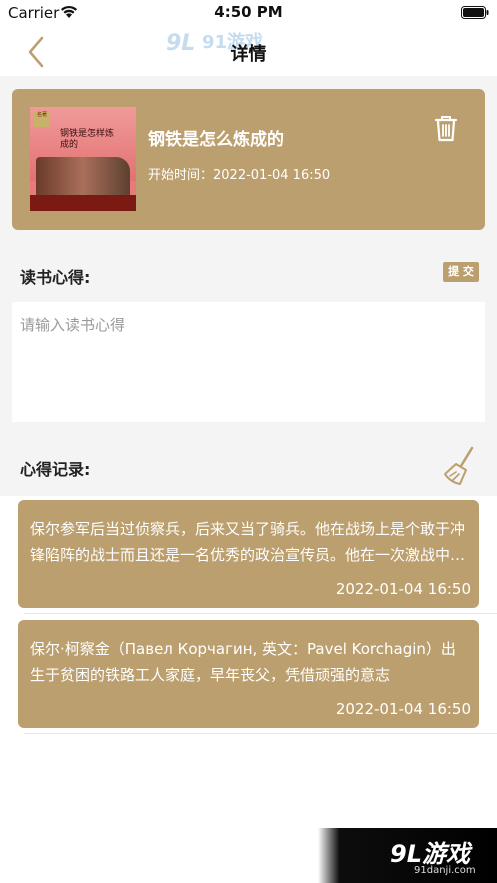  Describe the element at coordinates (445, 870) in the screenshot. I see `watermark-url: 91danji.com` at that location.